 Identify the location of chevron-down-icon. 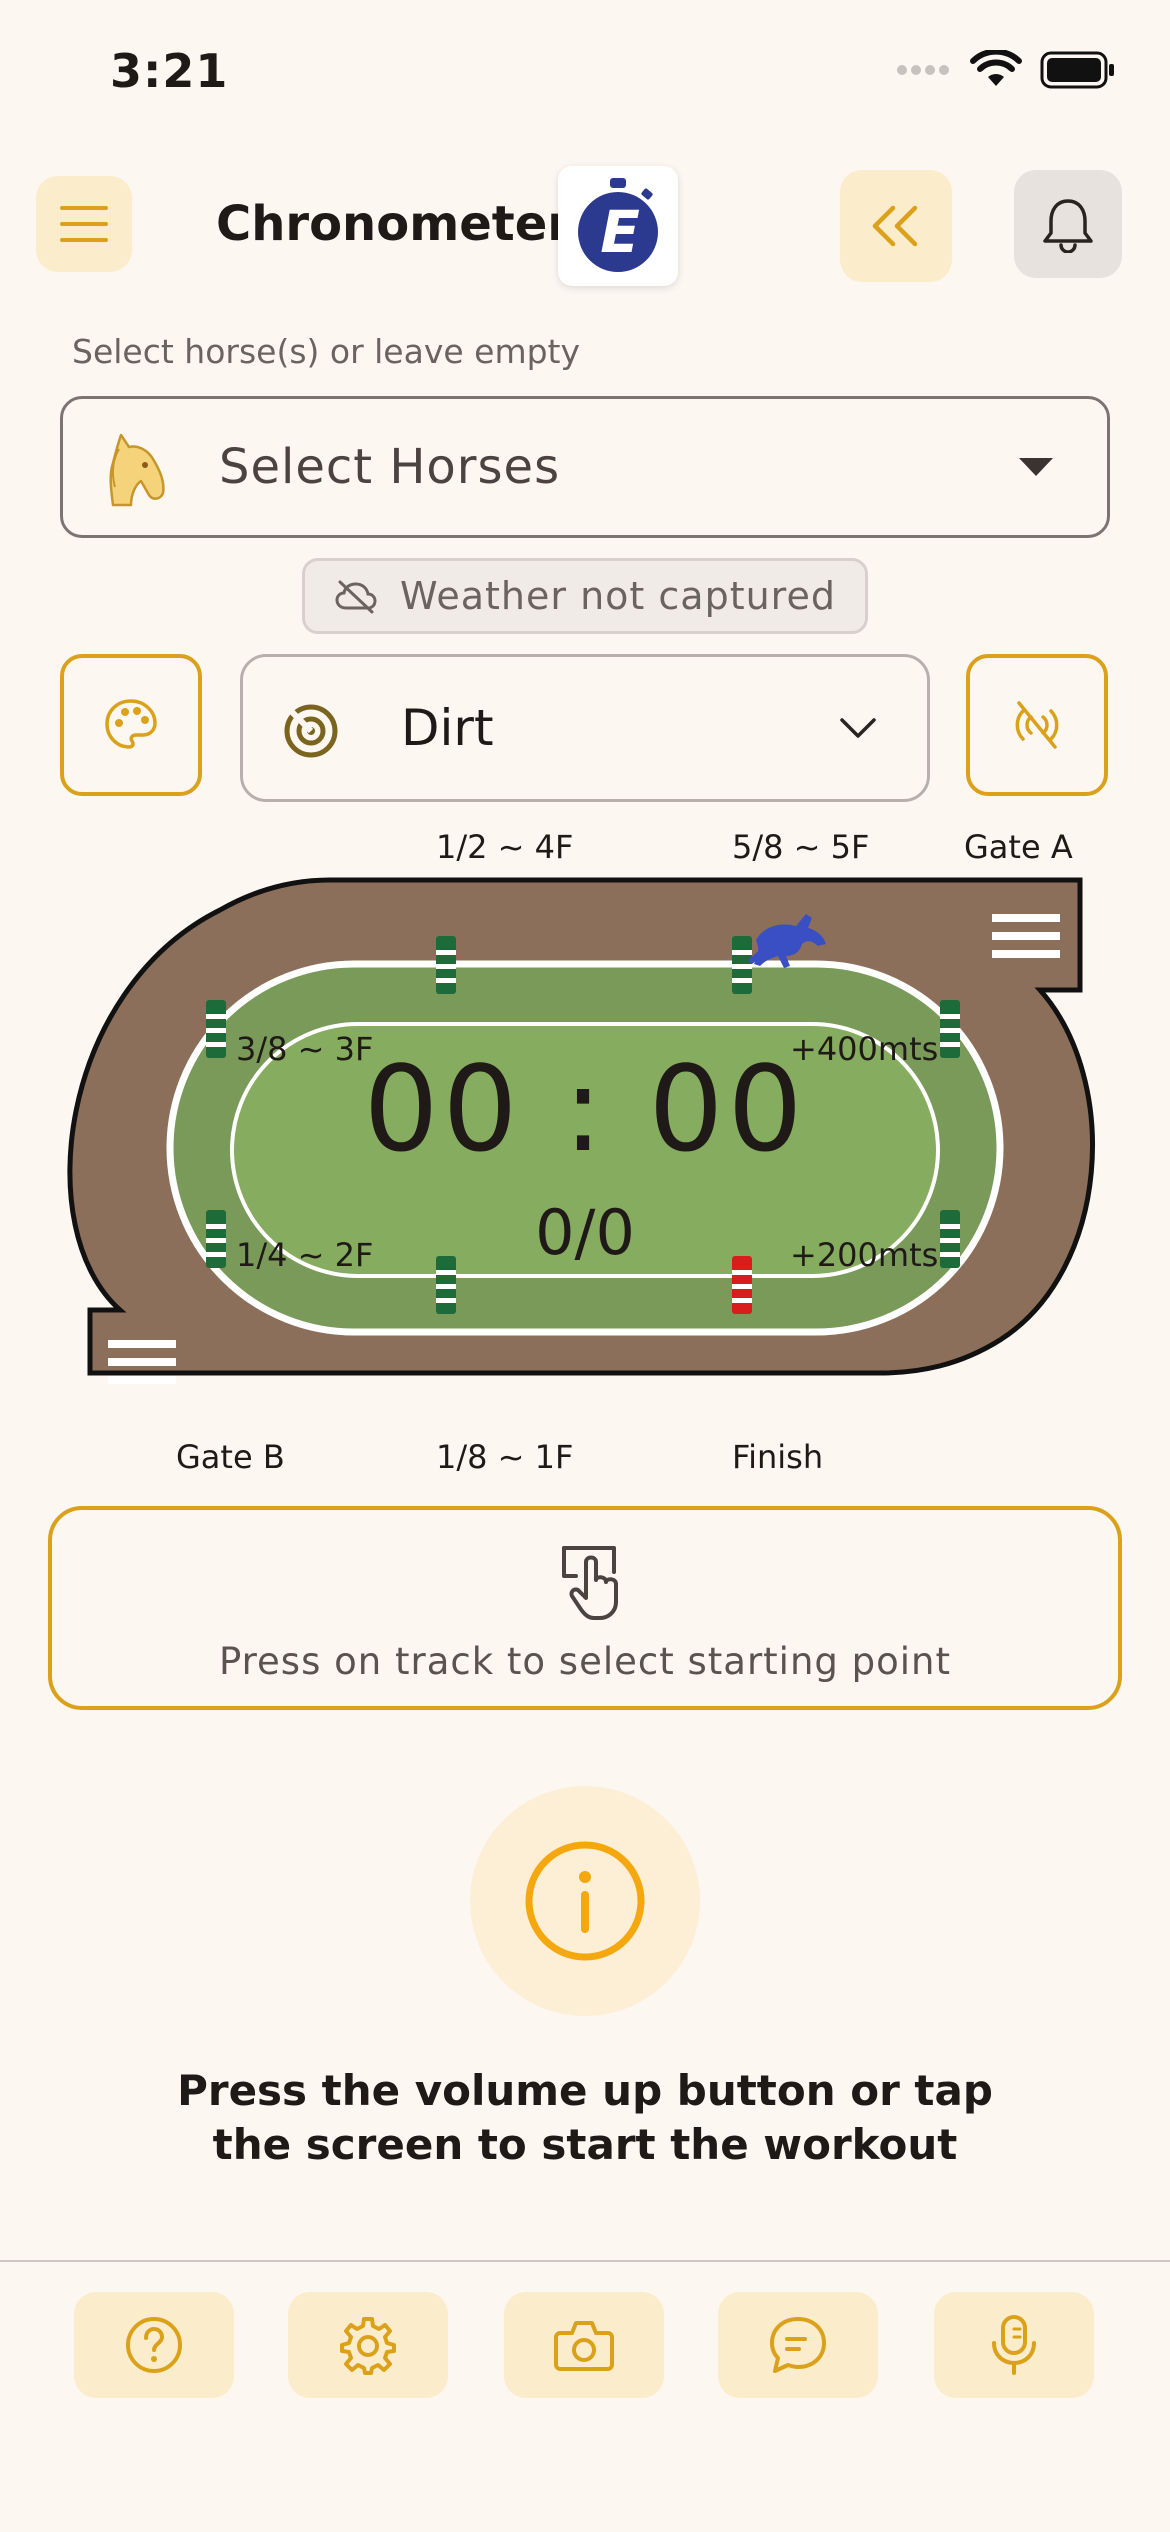
(858, 728).